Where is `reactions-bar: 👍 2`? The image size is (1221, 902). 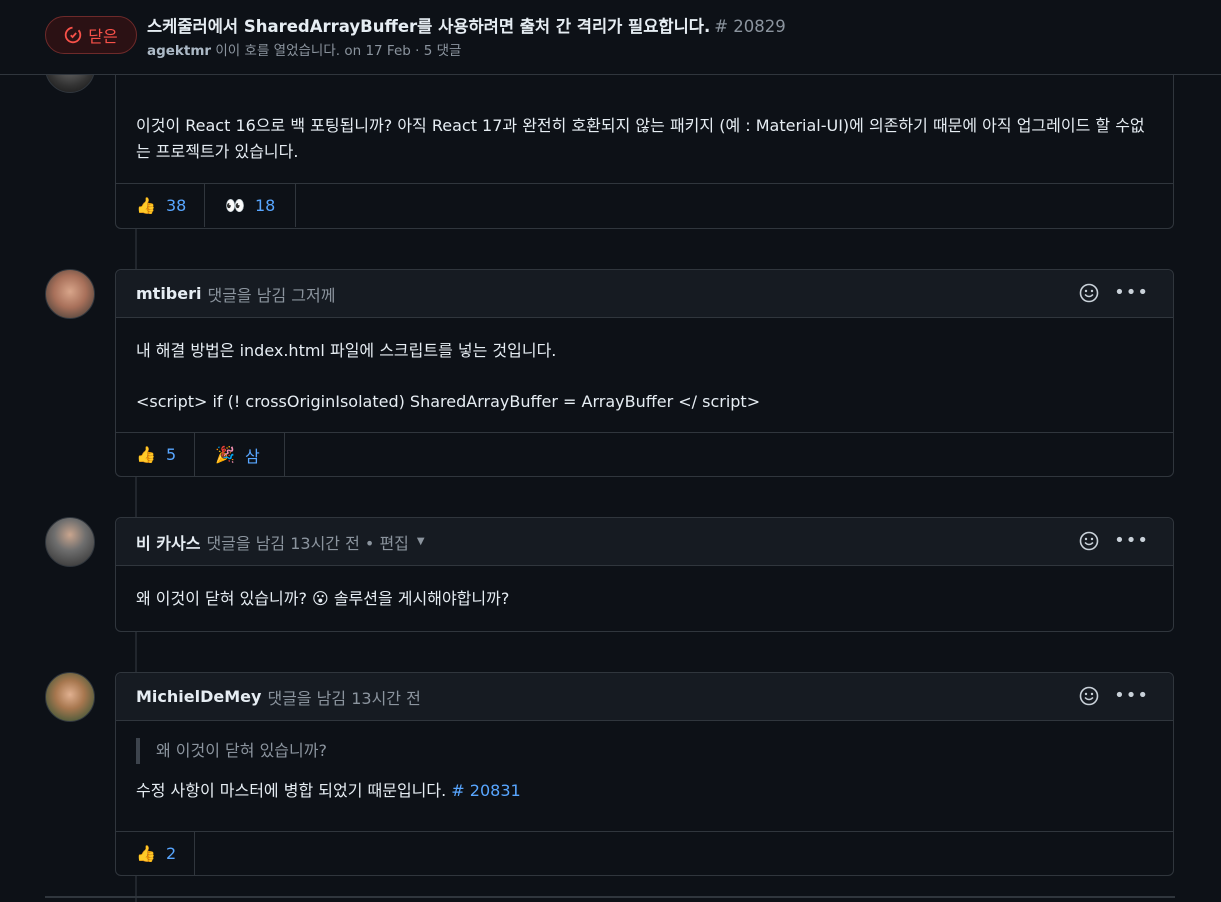
reactions-bar: 👍 2 is located at coordinates (644, 853).